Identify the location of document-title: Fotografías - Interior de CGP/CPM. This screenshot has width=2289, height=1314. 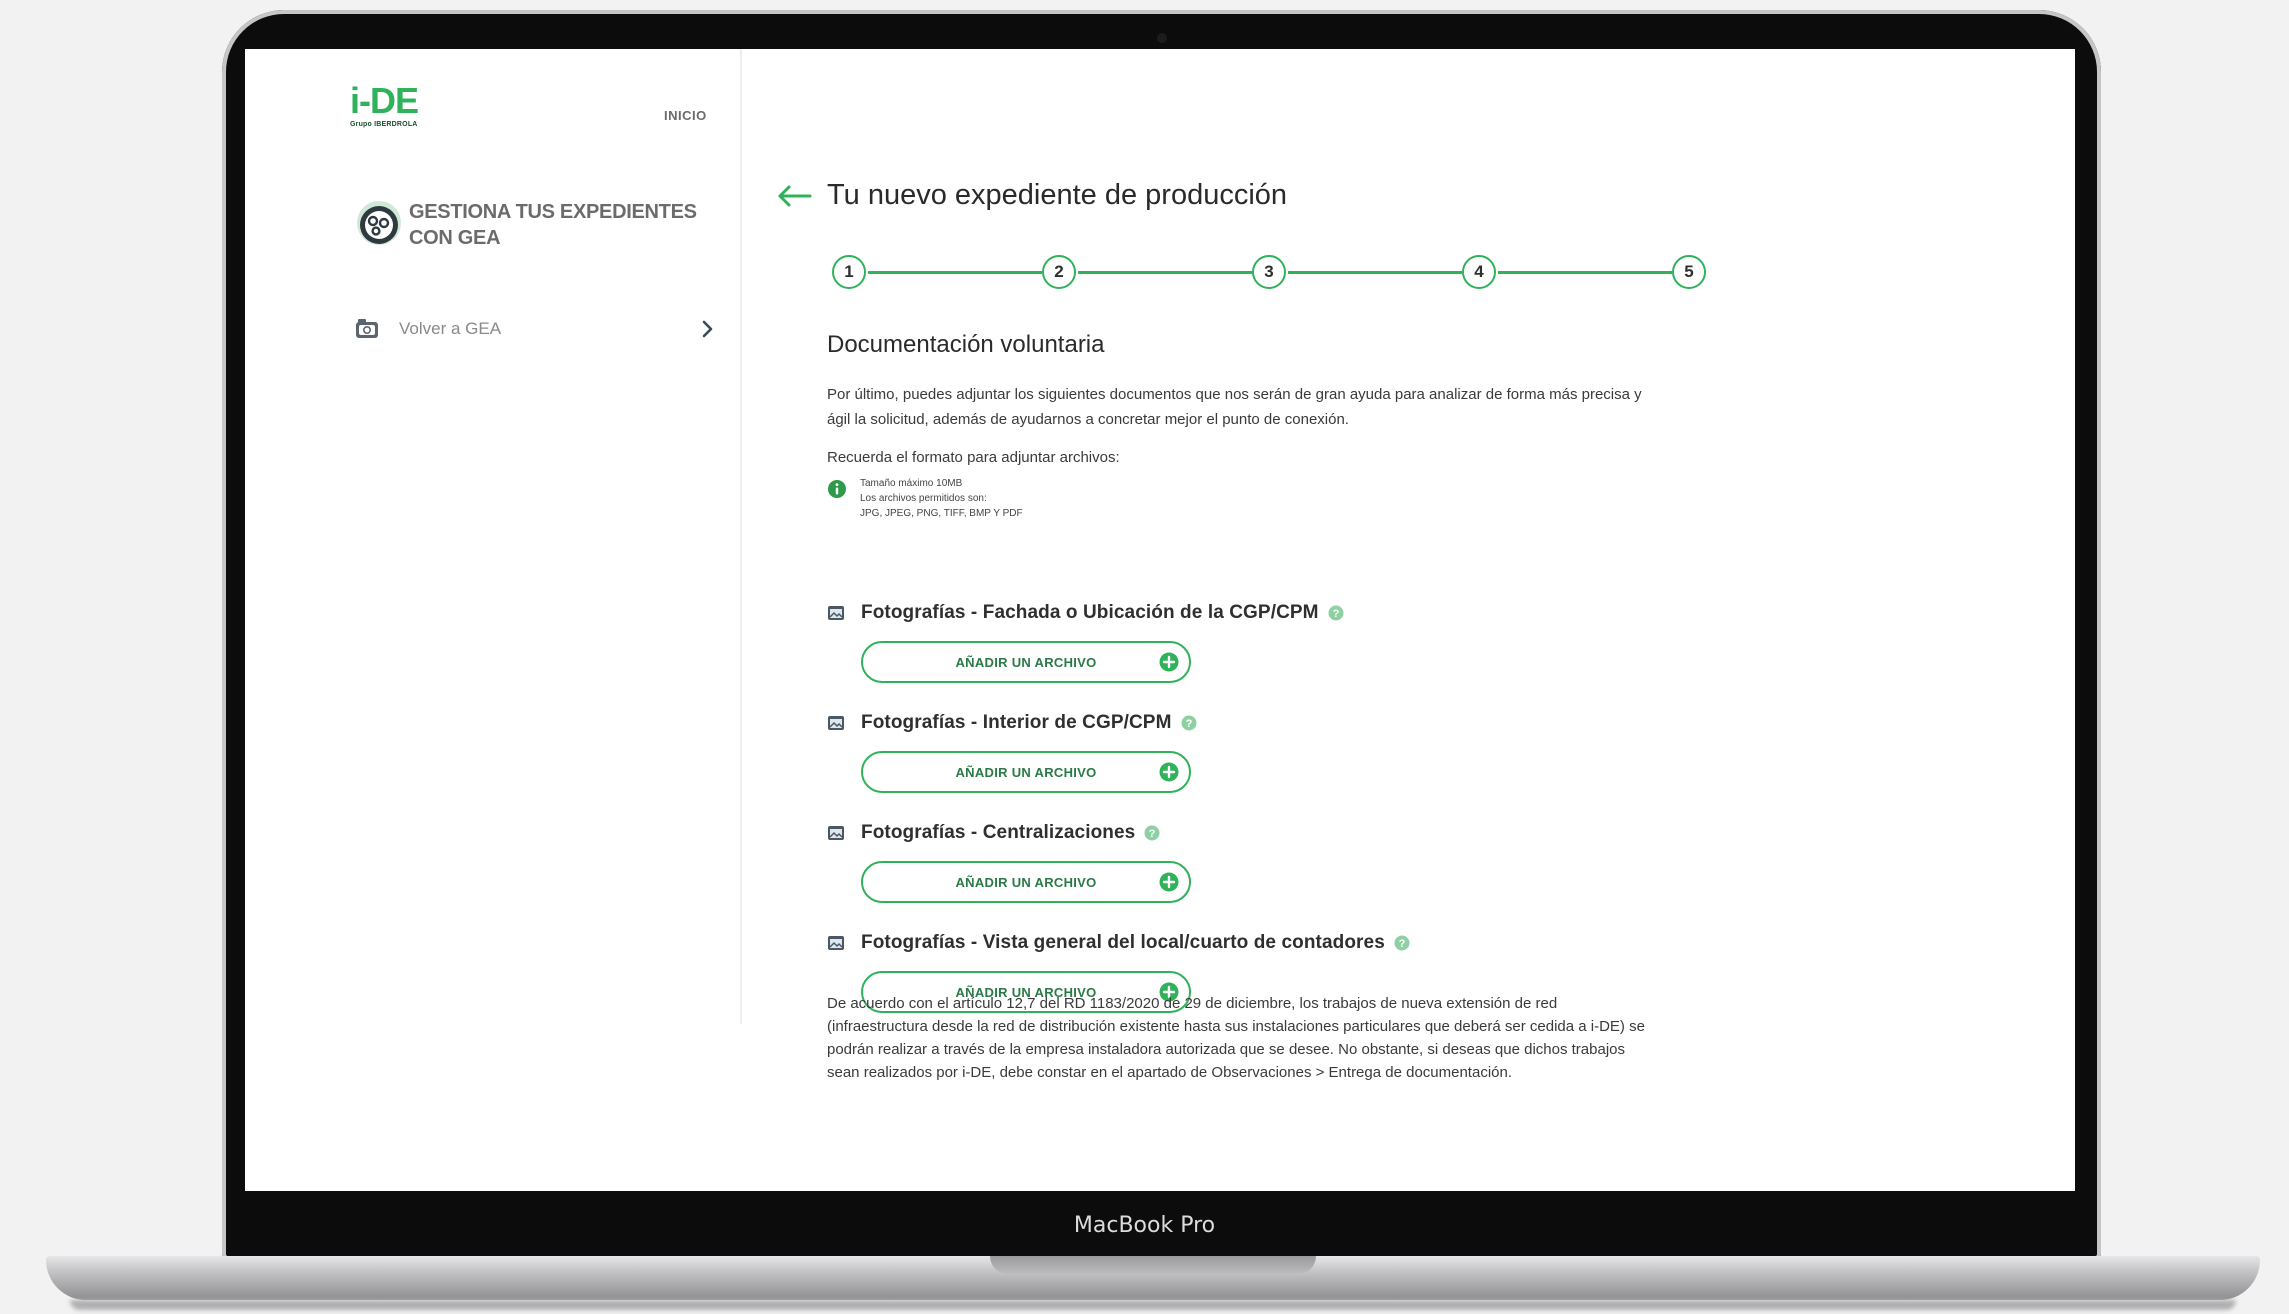
(1016, 722).